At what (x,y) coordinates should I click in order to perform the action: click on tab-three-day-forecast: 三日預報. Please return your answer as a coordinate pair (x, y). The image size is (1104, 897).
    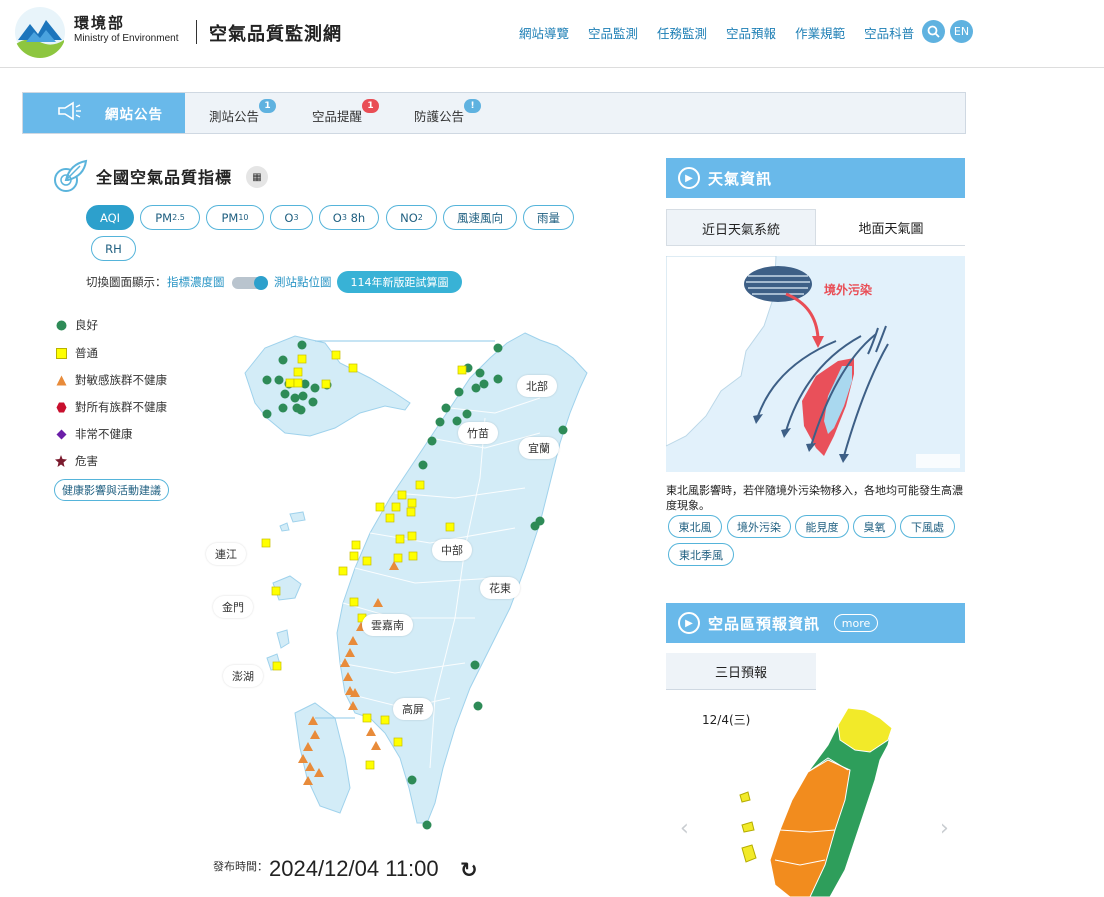
    Looking at the image, I should click on (741, 671).